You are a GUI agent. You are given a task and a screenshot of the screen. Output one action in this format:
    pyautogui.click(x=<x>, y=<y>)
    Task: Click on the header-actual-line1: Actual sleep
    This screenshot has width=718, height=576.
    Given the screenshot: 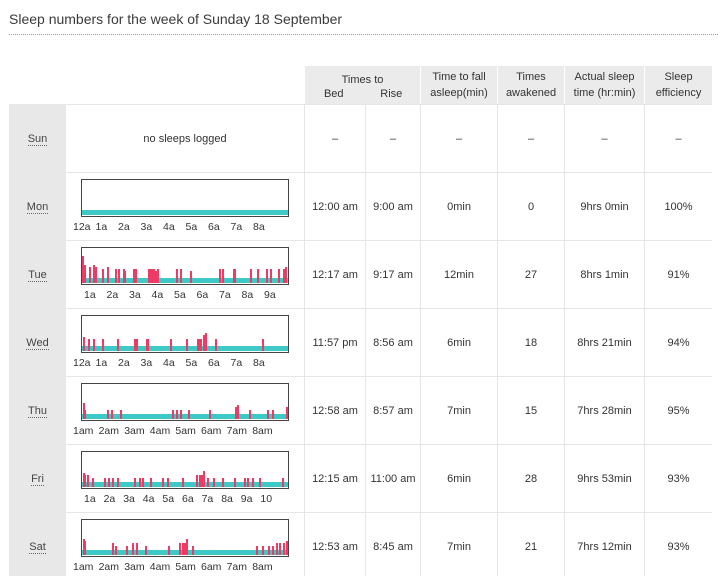 What is the action you would take?
    pyautogui.click(x=604, y=77)
    